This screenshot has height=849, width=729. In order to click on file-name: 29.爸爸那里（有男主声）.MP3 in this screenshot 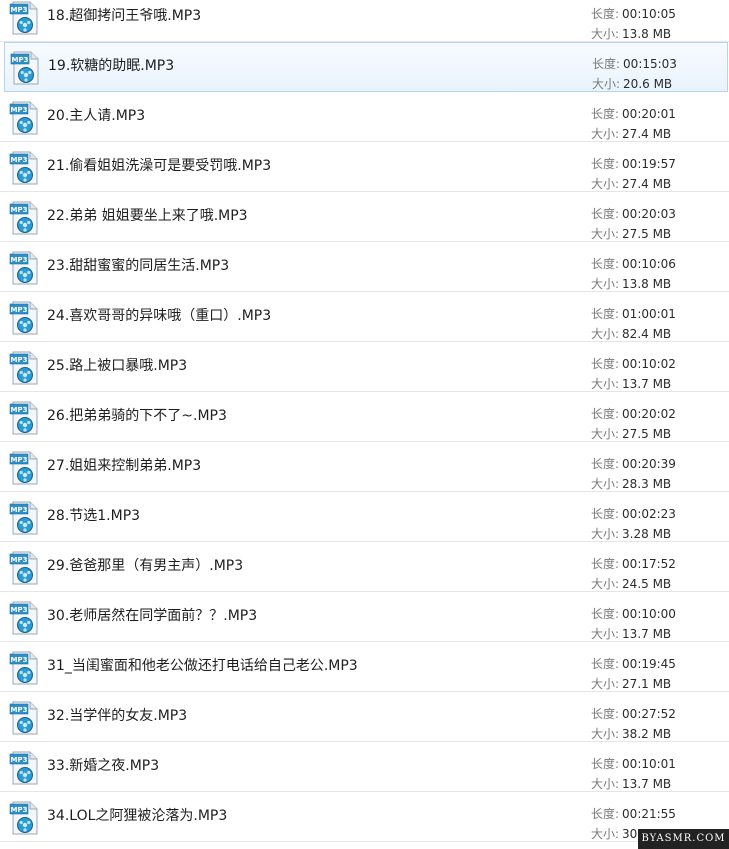, I will do `click(145, 565)`.